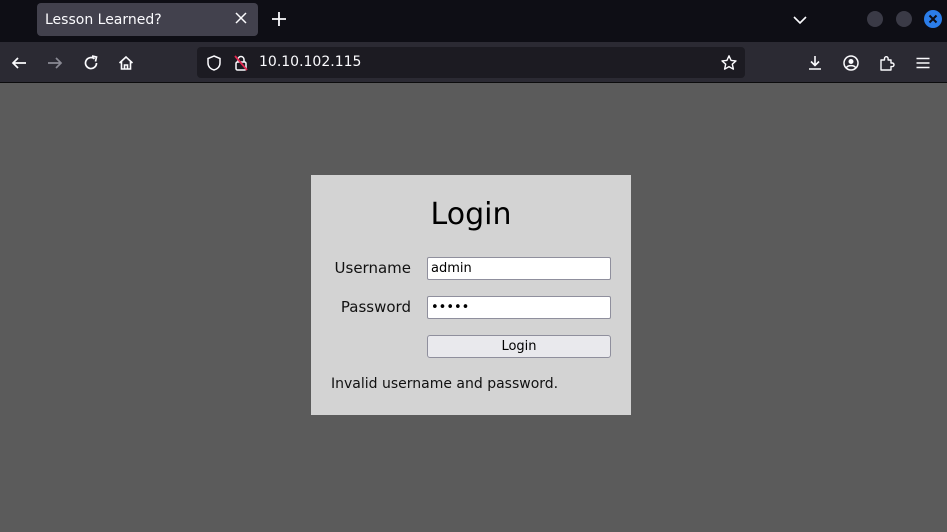 This screenshot has width=947, height=532. I want to click on insecure-lock-icon, so click(241, 63).